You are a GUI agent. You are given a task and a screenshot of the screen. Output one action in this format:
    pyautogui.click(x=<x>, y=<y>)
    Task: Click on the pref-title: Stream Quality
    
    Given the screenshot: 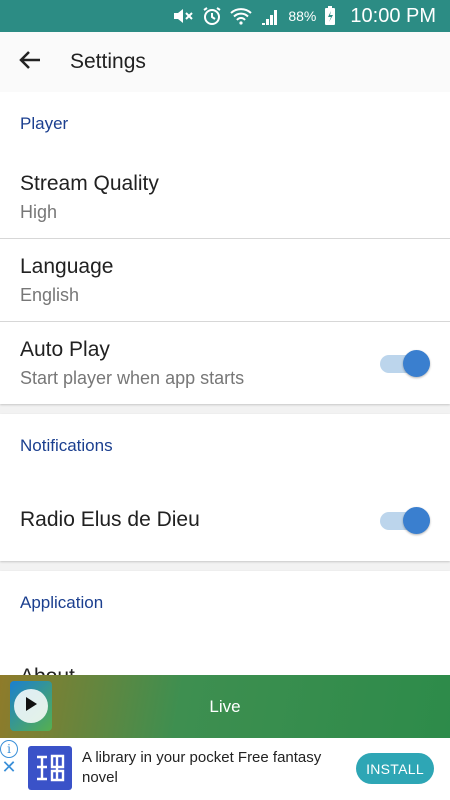 What is the action you would take?
    pyautogui.click(x=89, y=183)
    